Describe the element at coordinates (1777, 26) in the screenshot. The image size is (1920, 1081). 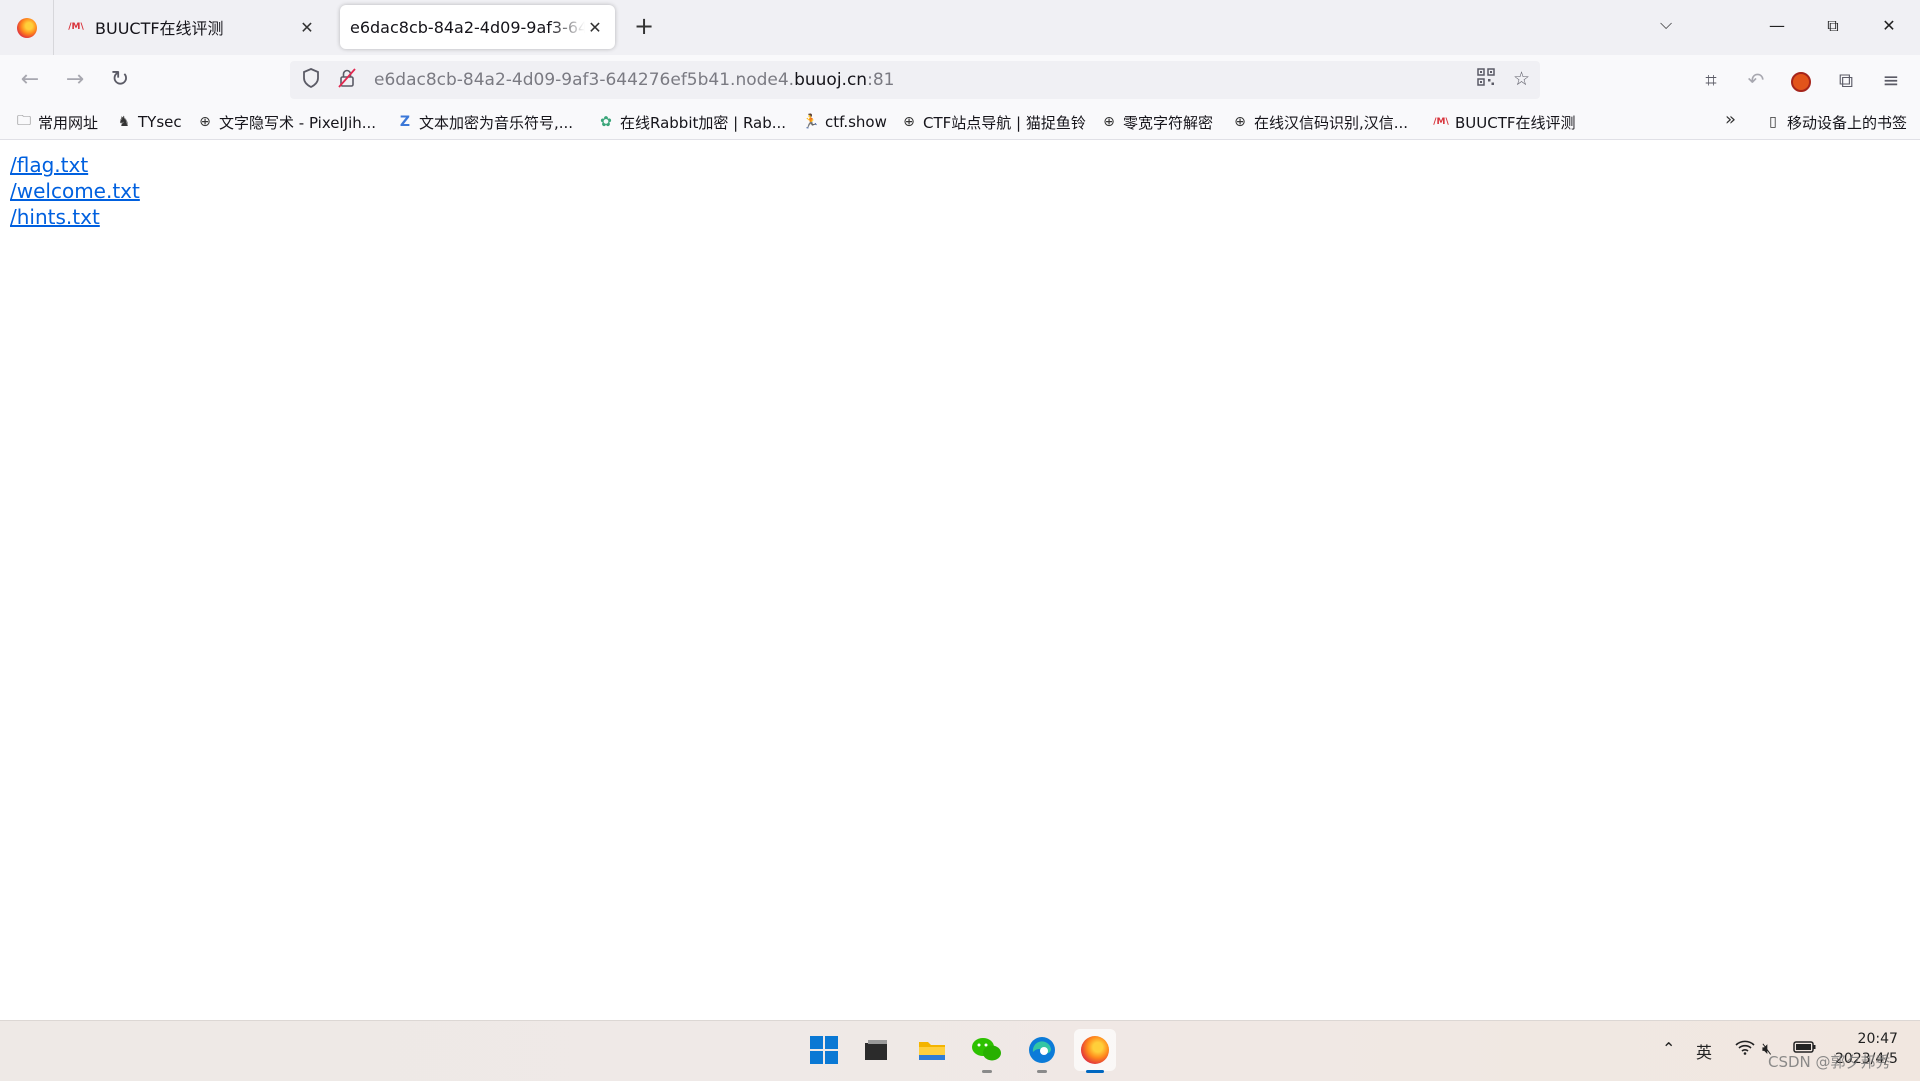
I see `minimize-button: —` at that location.